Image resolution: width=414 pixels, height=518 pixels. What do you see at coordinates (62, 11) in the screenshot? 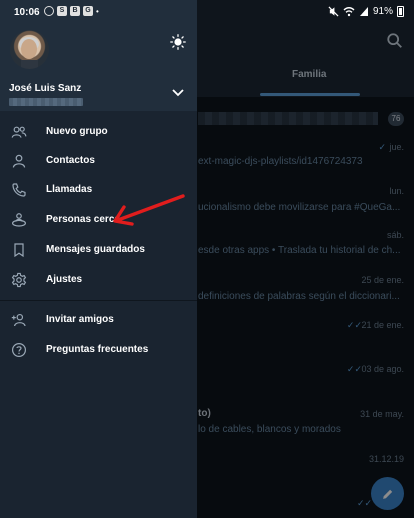
I see `notification-s-icon: S` at bounding box center [62, 11].